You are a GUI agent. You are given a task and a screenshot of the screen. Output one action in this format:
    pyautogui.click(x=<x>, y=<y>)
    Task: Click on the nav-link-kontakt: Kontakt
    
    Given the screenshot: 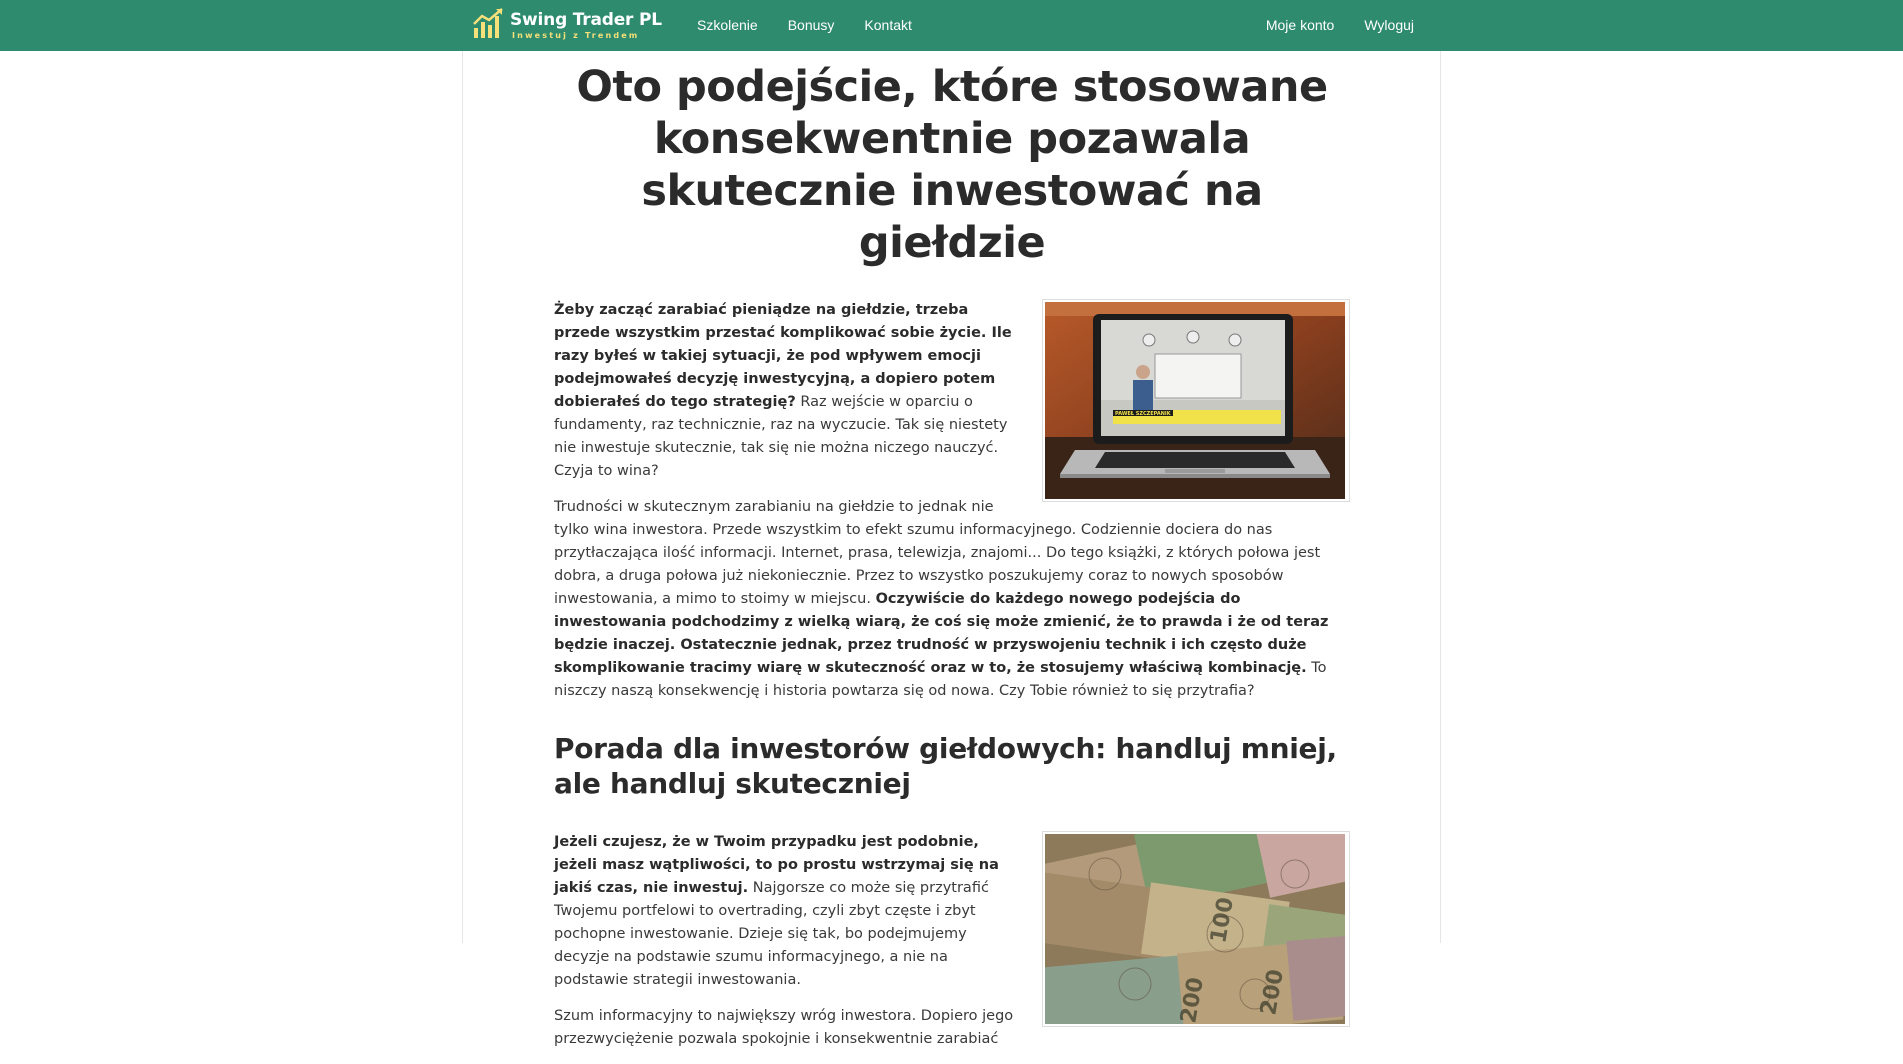 What is the action you would take?
    pyautogui.click(x=887, y=25)
    